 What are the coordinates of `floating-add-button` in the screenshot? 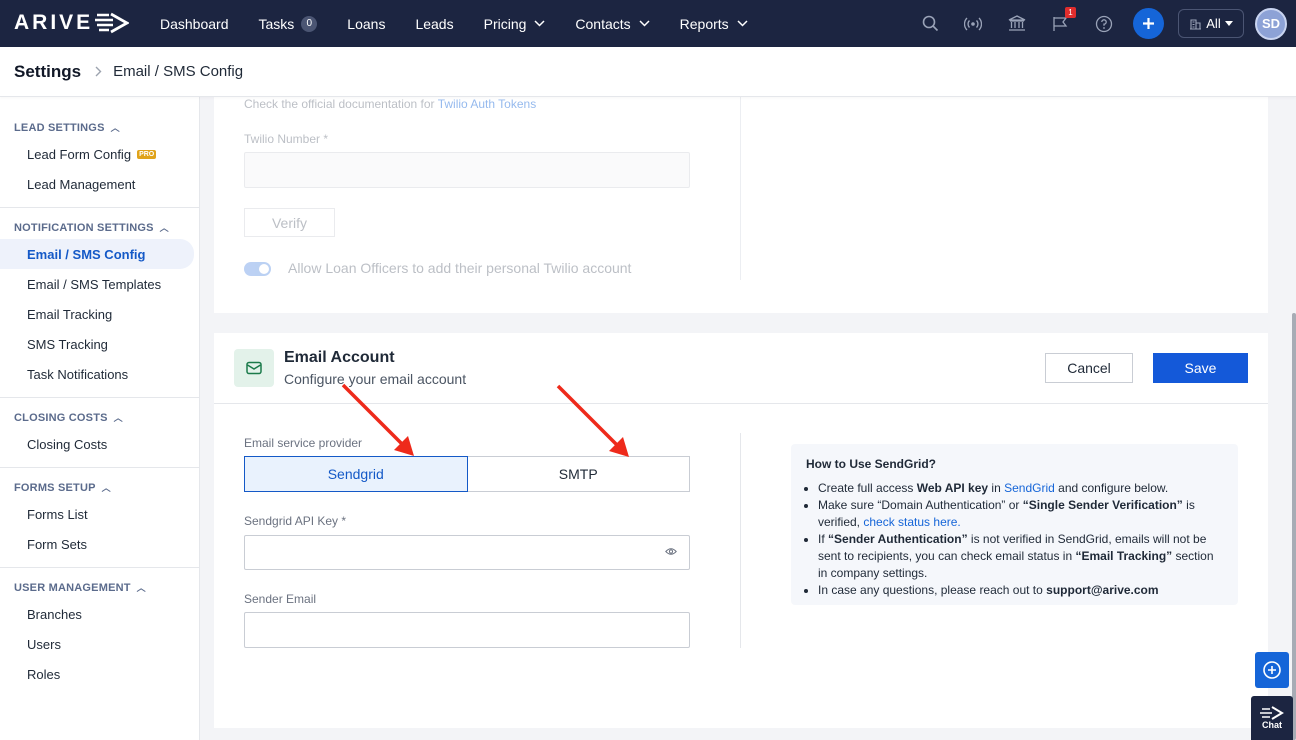 It's located at (1272, 670).